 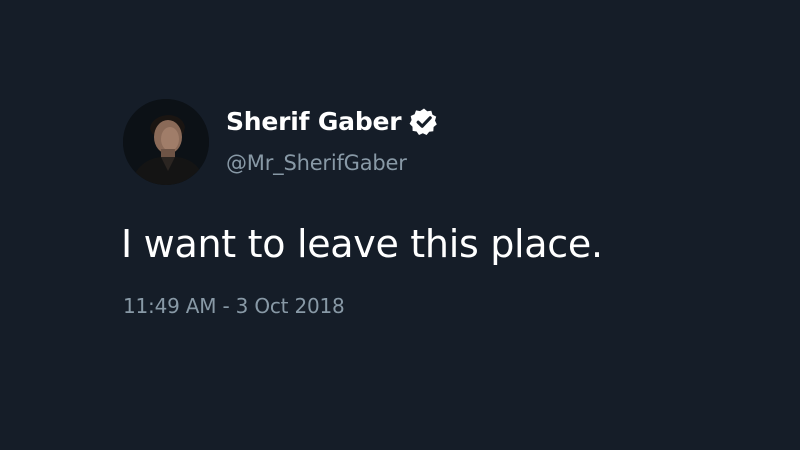 I want to click on avatar, so click(x=166, y=142).